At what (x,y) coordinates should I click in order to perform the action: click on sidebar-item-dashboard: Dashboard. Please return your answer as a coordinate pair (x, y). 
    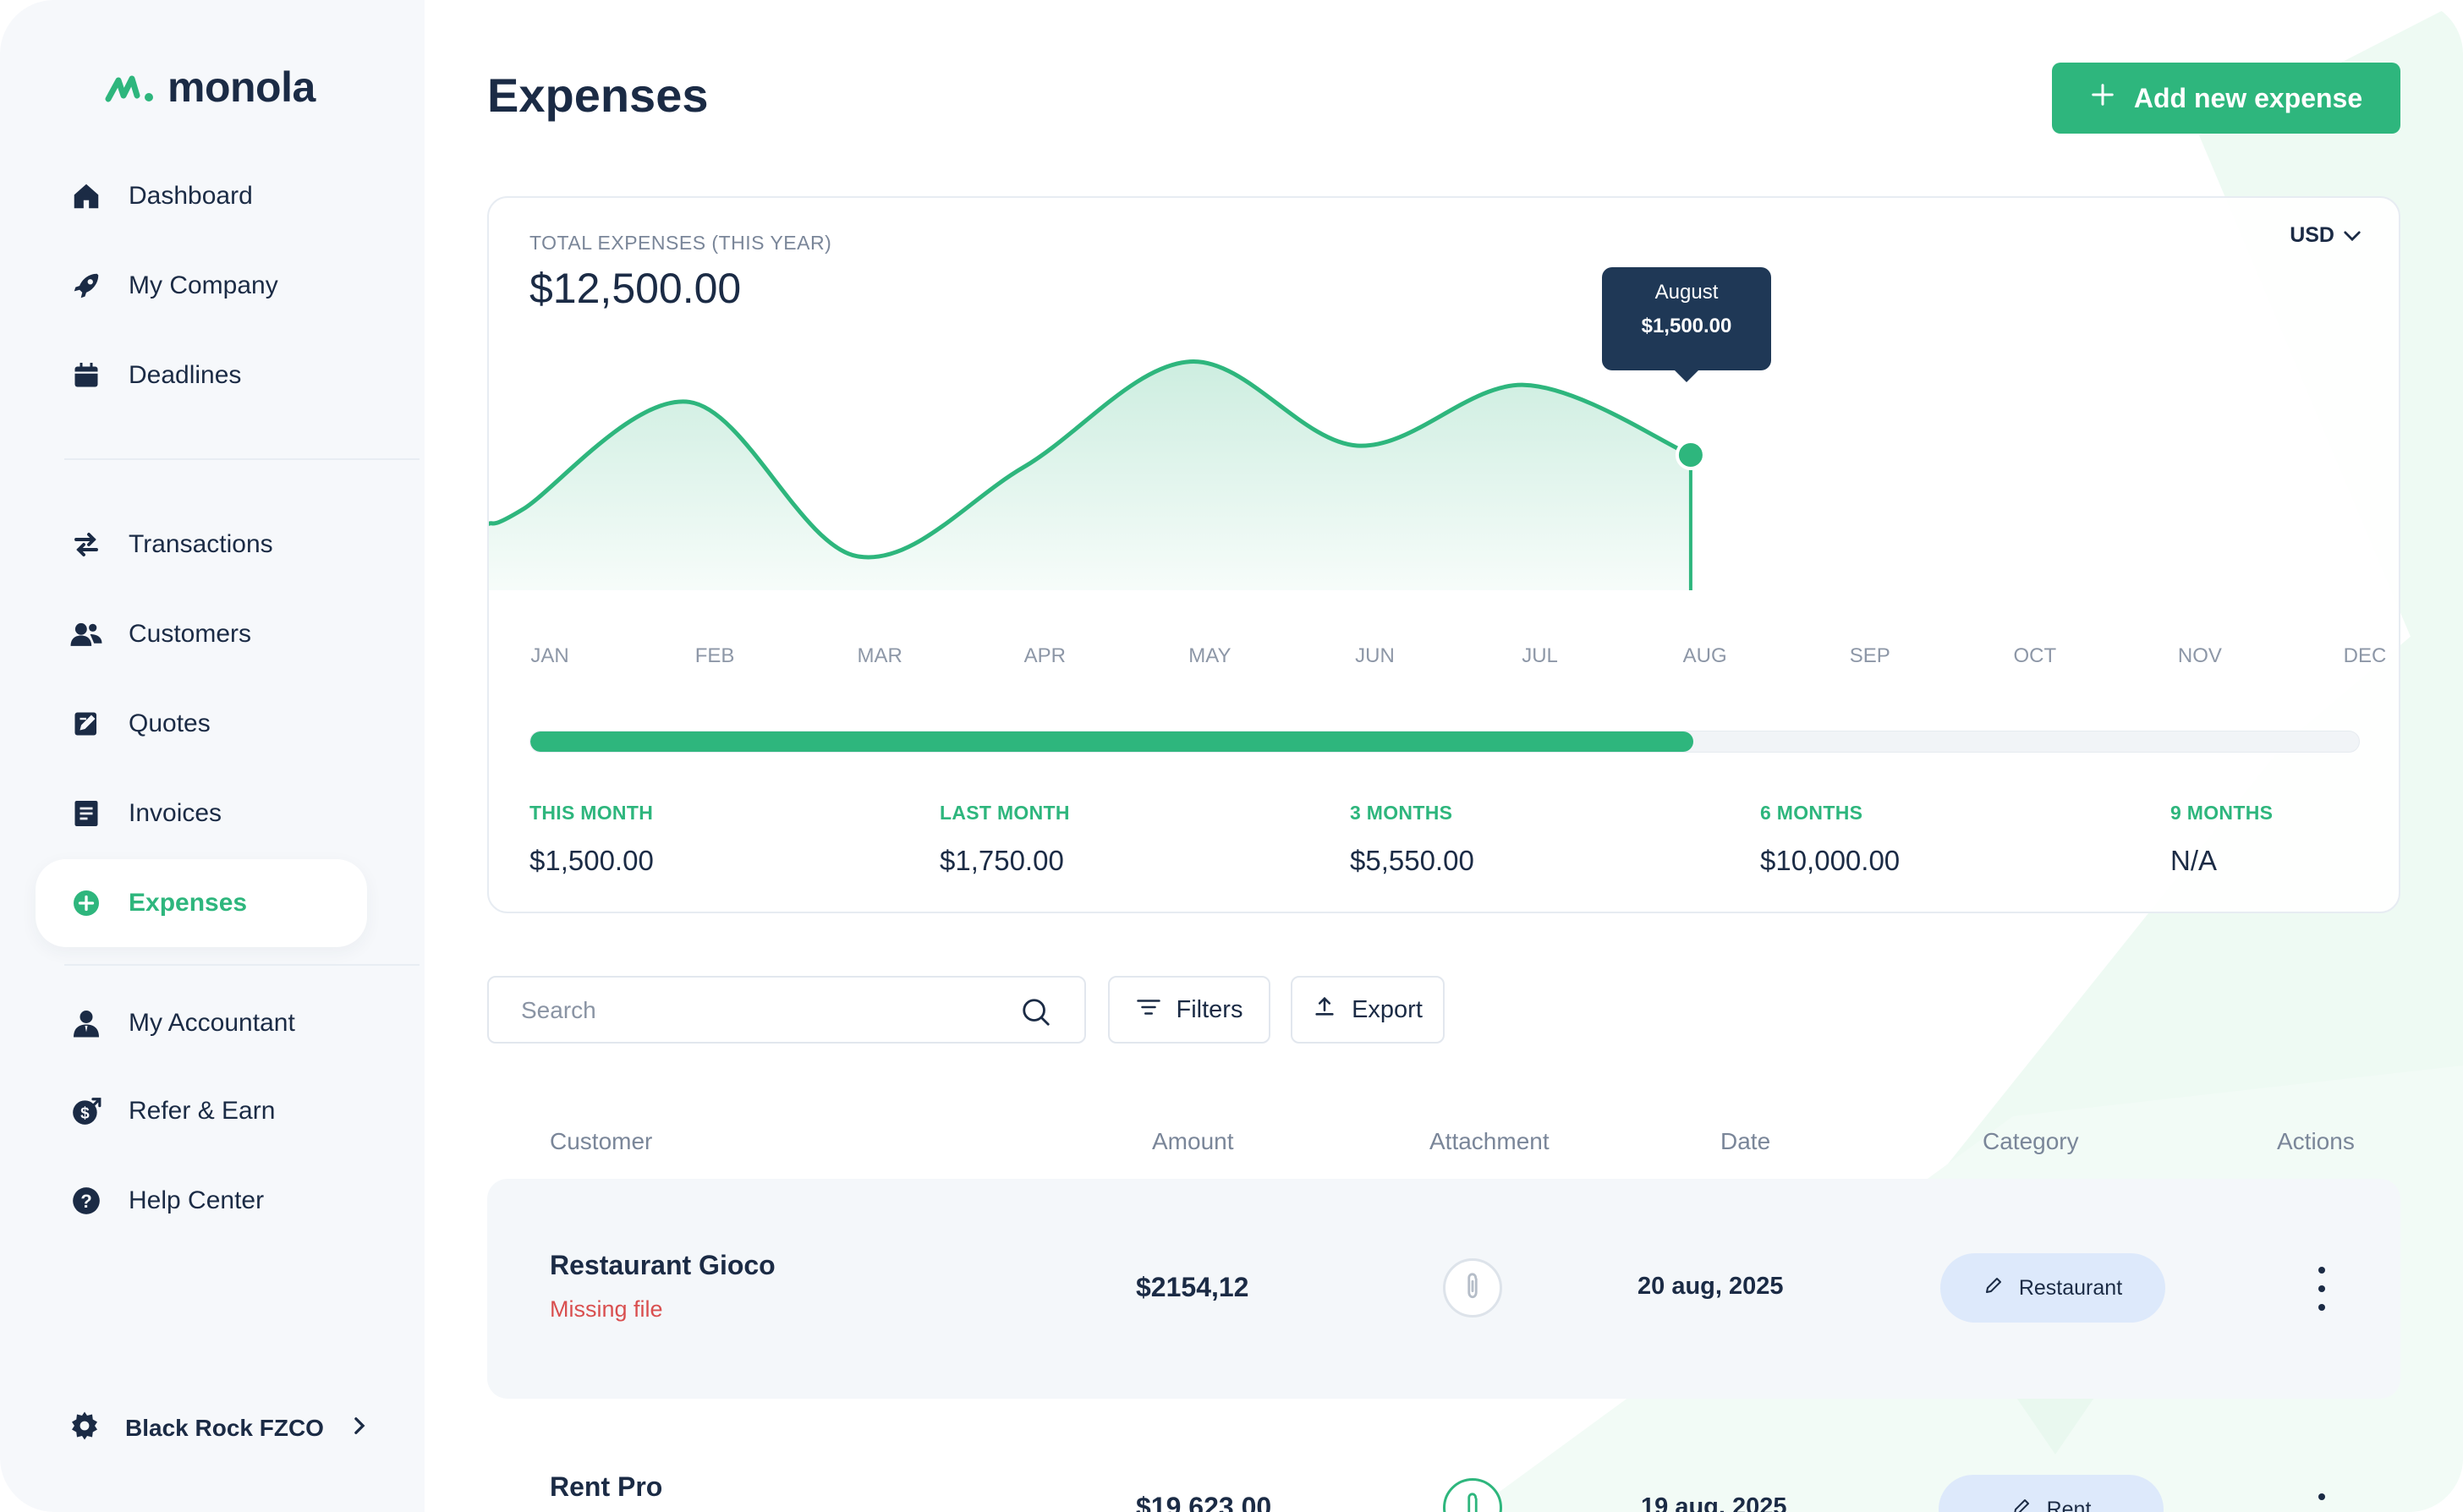
    Looking at the image, I should click on (201, 196).